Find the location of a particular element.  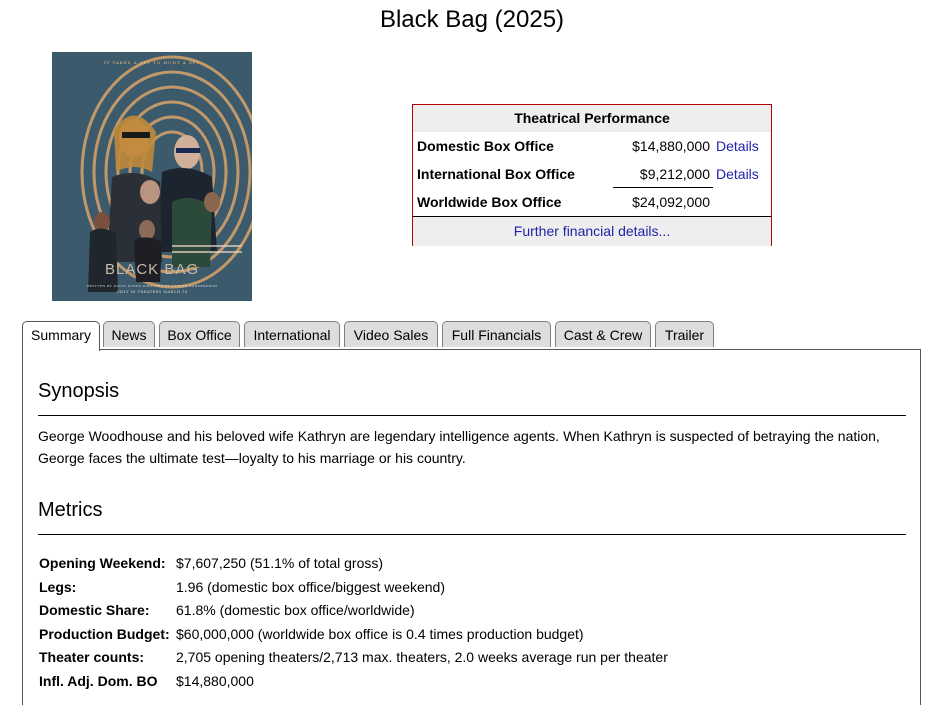

metric-key: Domestic Share: is located at coordinates (94, 610).